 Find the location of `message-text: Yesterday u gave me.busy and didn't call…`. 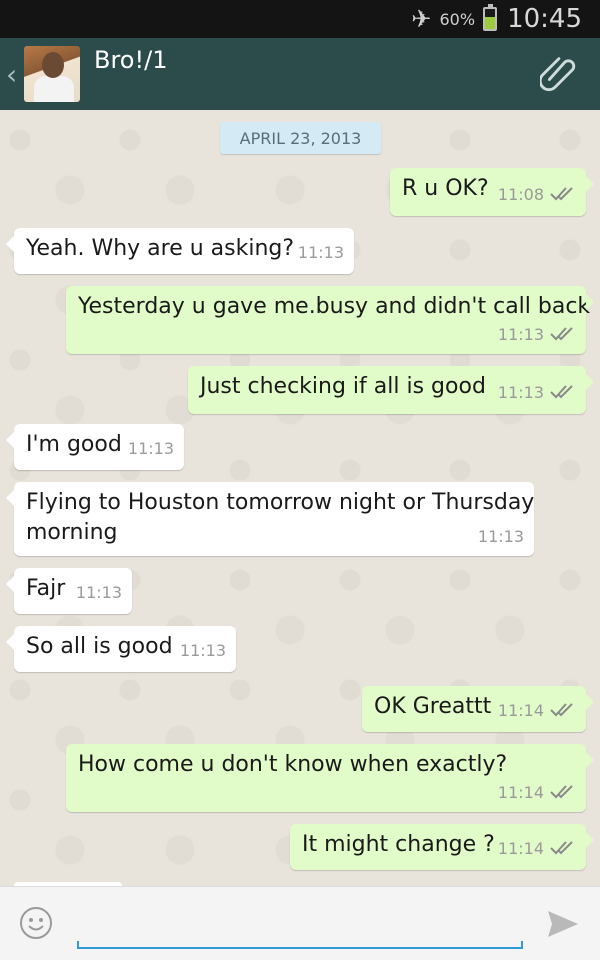

message-text: Yesterday u gave me.busy and didn't call… is located at coordinates (334, 306).